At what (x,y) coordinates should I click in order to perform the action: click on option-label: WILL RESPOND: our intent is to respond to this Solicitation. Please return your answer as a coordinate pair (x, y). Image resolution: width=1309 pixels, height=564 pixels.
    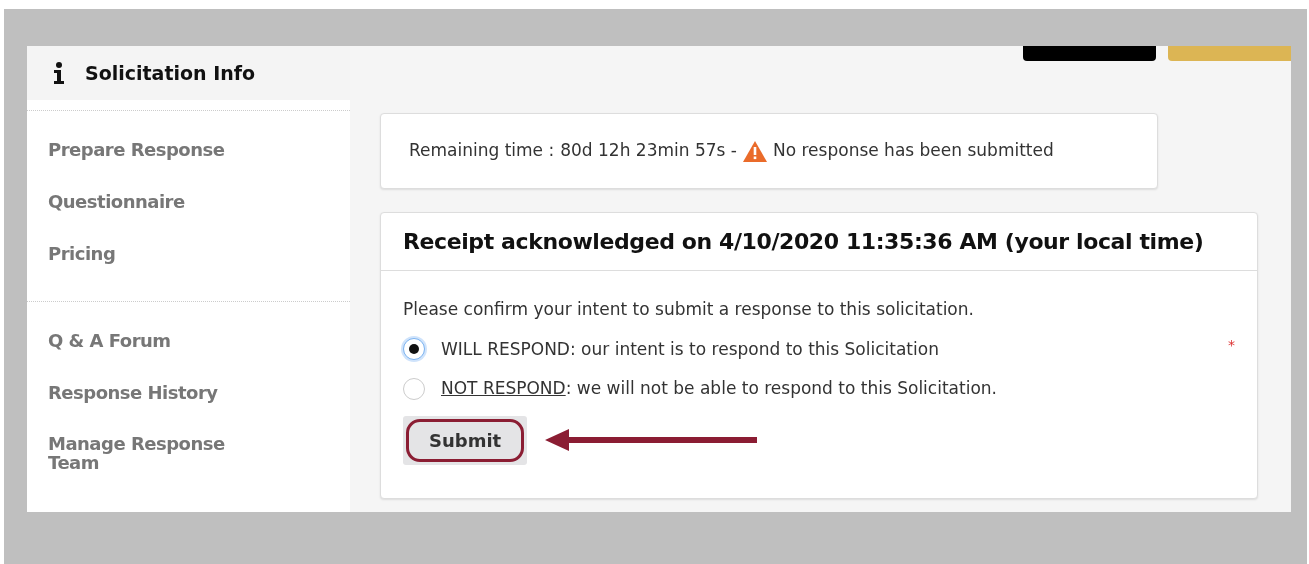
    Looking at the image, I should click on (690, 349).